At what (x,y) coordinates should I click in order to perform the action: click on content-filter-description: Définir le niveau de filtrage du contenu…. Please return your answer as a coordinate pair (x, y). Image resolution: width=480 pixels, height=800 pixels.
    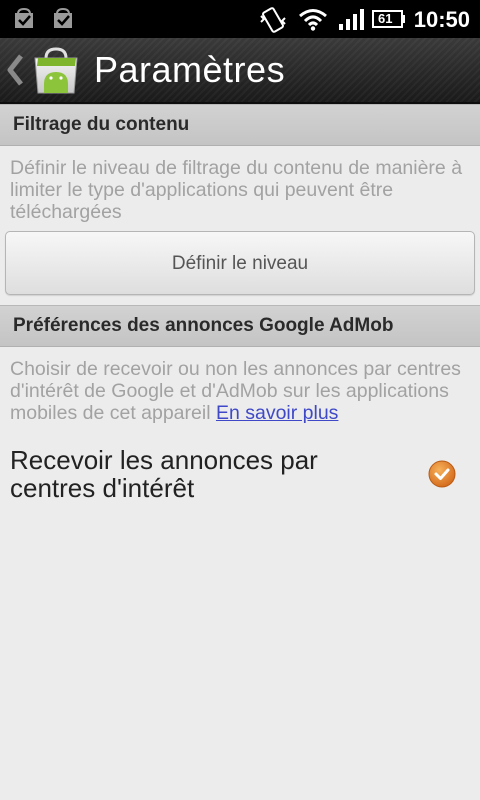
    Looking at the image, I should click on (236, 190).